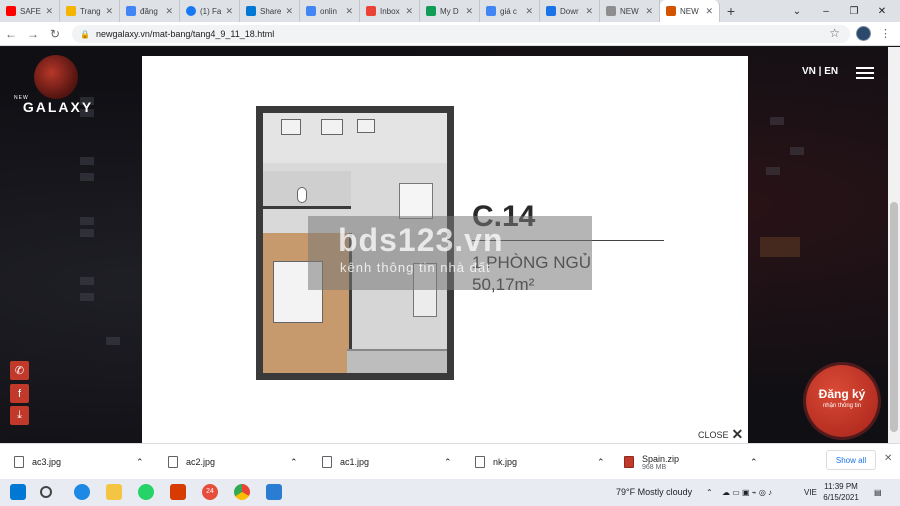 The width and height of the screenshot is (900, 506). What do you see at coordinates (85, 34) in the screenshot?
I see `lock-icon: 🔒` at bounding box center [85, 34].